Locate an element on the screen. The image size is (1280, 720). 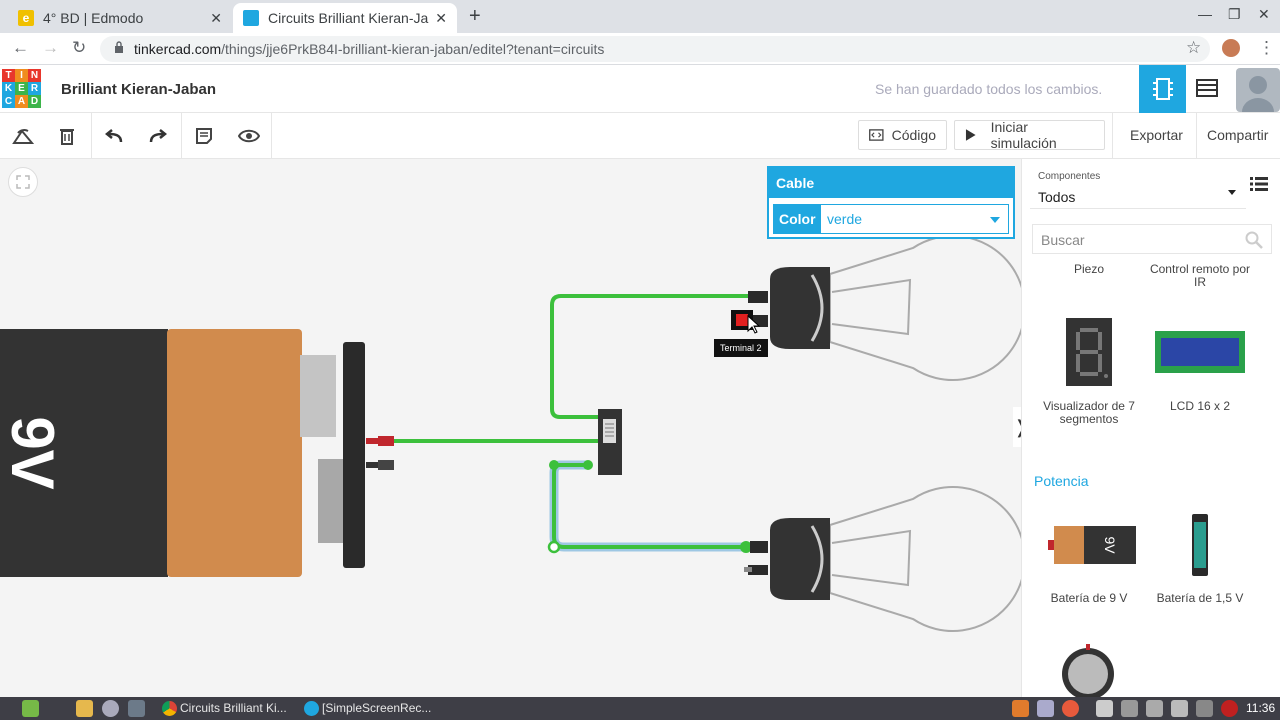
files-icon is located at coordinates (84, 708).